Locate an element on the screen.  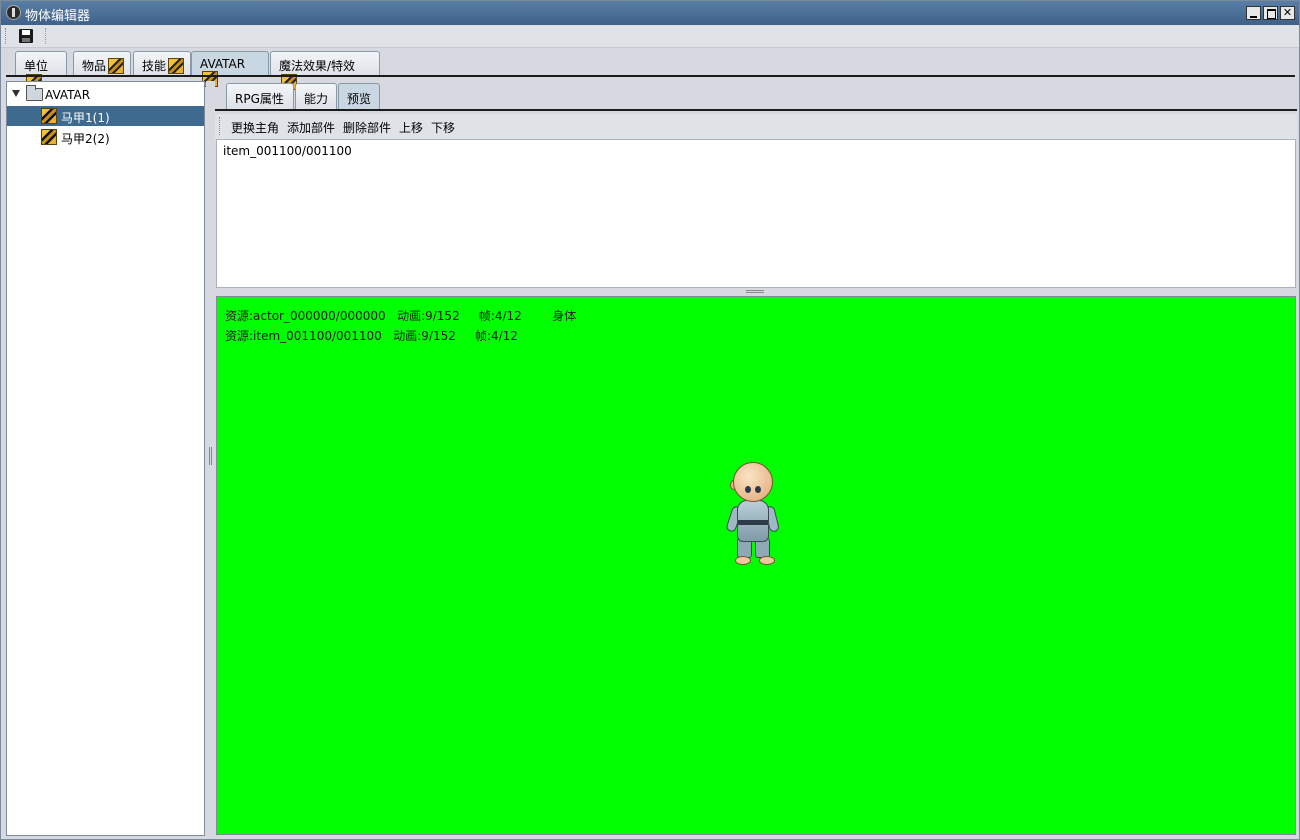
part-list: item_001100/001100 is located at coordinates (756, 213).